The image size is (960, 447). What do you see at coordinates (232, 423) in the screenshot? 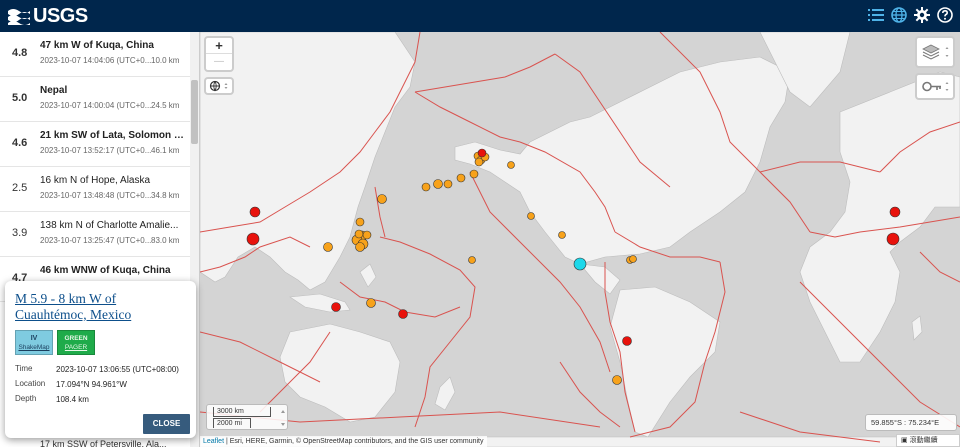
I see `scale-mi: 2000 mi` at bounding box center [232, 423].